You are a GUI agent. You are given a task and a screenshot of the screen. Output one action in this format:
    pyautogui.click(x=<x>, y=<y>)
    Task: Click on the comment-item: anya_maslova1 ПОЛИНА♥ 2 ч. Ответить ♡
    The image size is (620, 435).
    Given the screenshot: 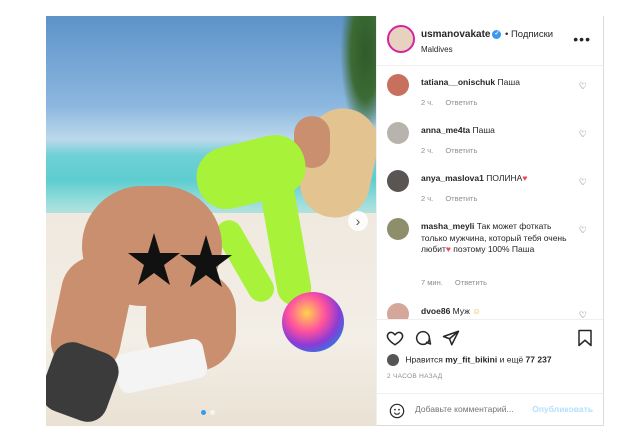 What is the action you would take?
    pyautogui.click(x=490, y=192)
    